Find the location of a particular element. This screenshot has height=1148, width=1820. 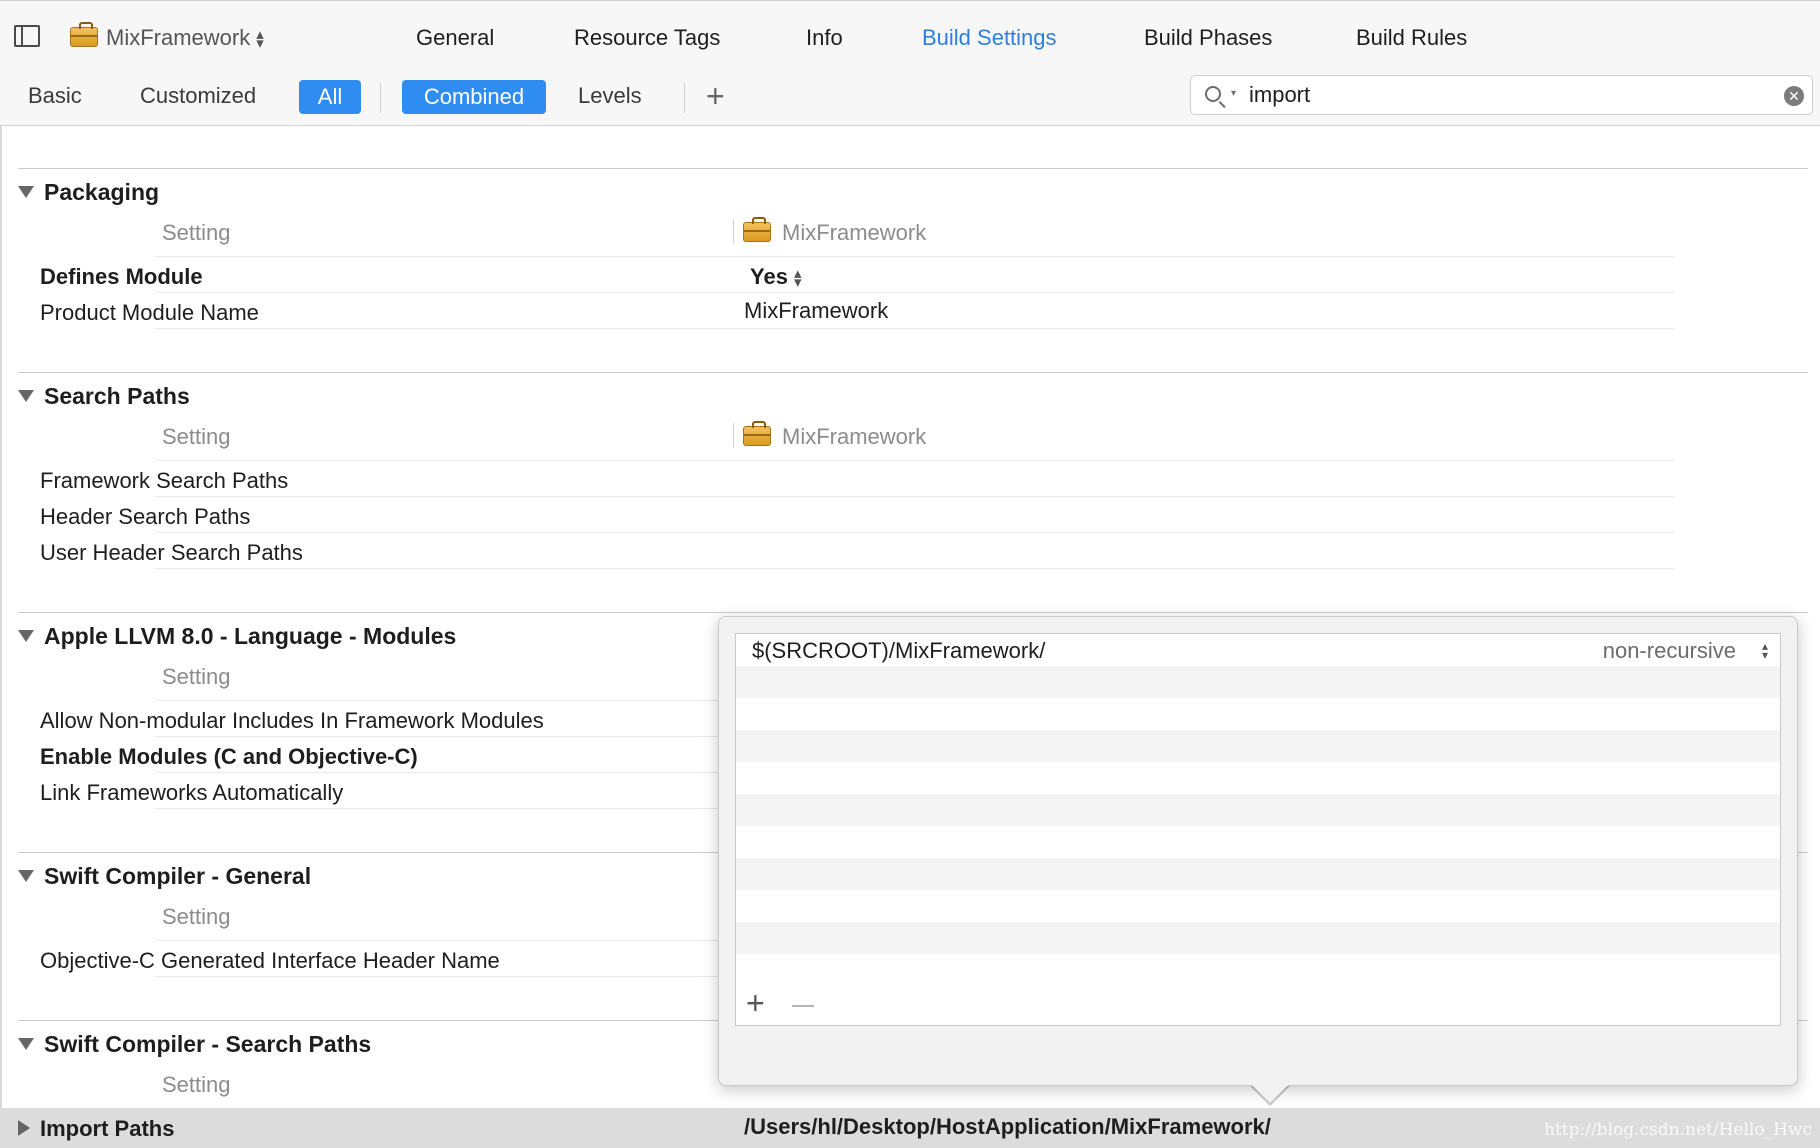

section-llvm-modules: Apple LLVM 8.0 - Language - Modules is located at coordinates (237, 636).